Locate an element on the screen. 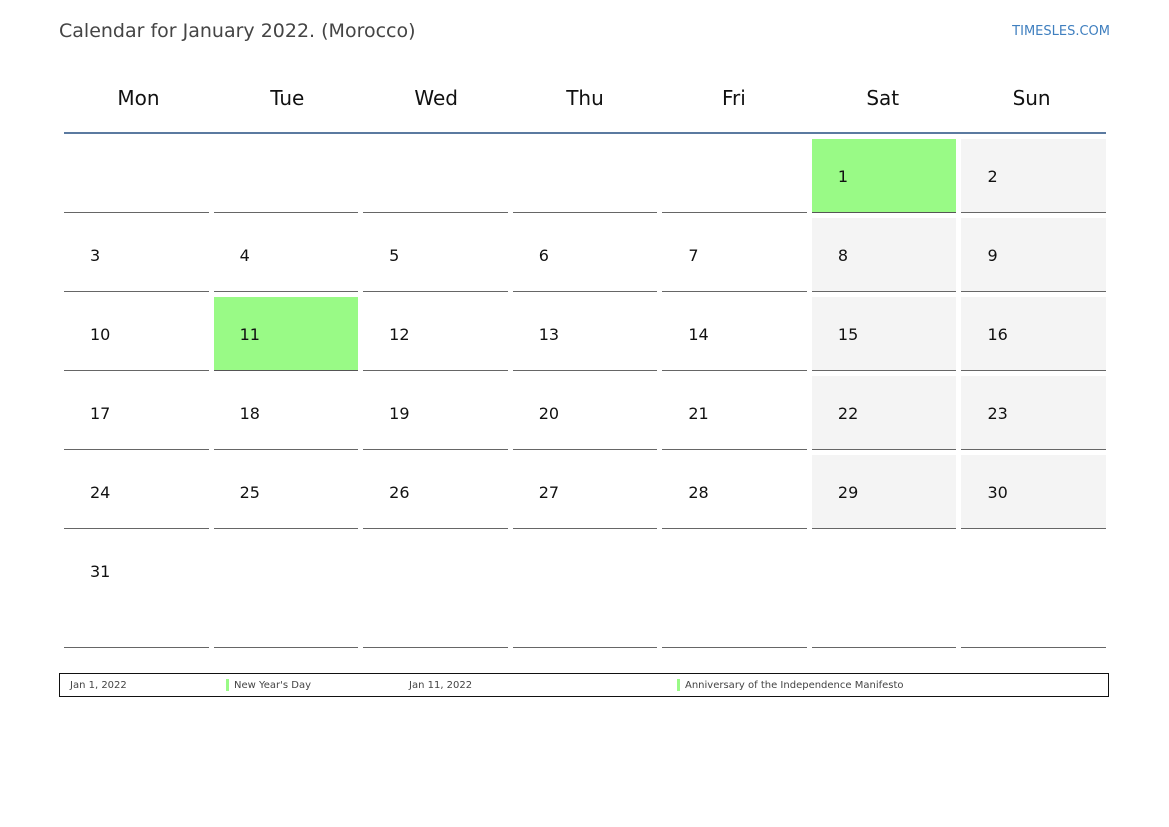 The image size is (1169, 827). day-cell: 5 is located at coordinates (435, 255).